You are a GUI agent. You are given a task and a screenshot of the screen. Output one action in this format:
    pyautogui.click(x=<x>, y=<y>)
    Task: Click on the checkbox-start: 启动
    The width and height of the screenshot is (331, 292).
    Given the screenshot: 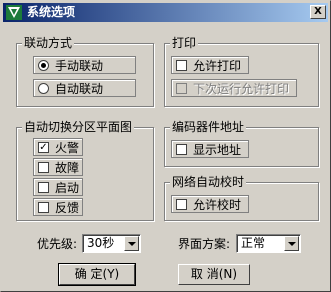 What is the action you would take?
    pyautogui.click(x=58, y=187)
    